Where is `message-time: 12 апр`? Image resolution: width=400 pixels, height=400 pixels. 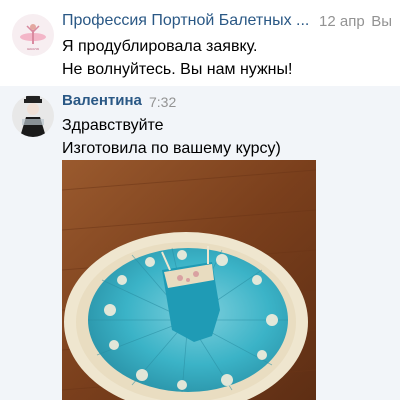
message-time: 12 апр is located at coordinates (342, 21).